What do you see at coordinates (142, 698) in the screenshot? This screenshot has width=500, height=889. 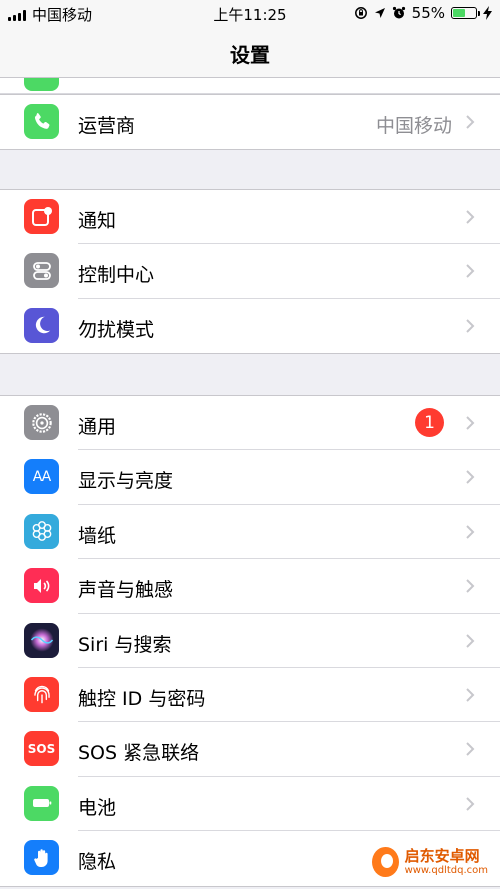 I see `row-label: 触控 ID 与密码` at bounding box center [142, 698].